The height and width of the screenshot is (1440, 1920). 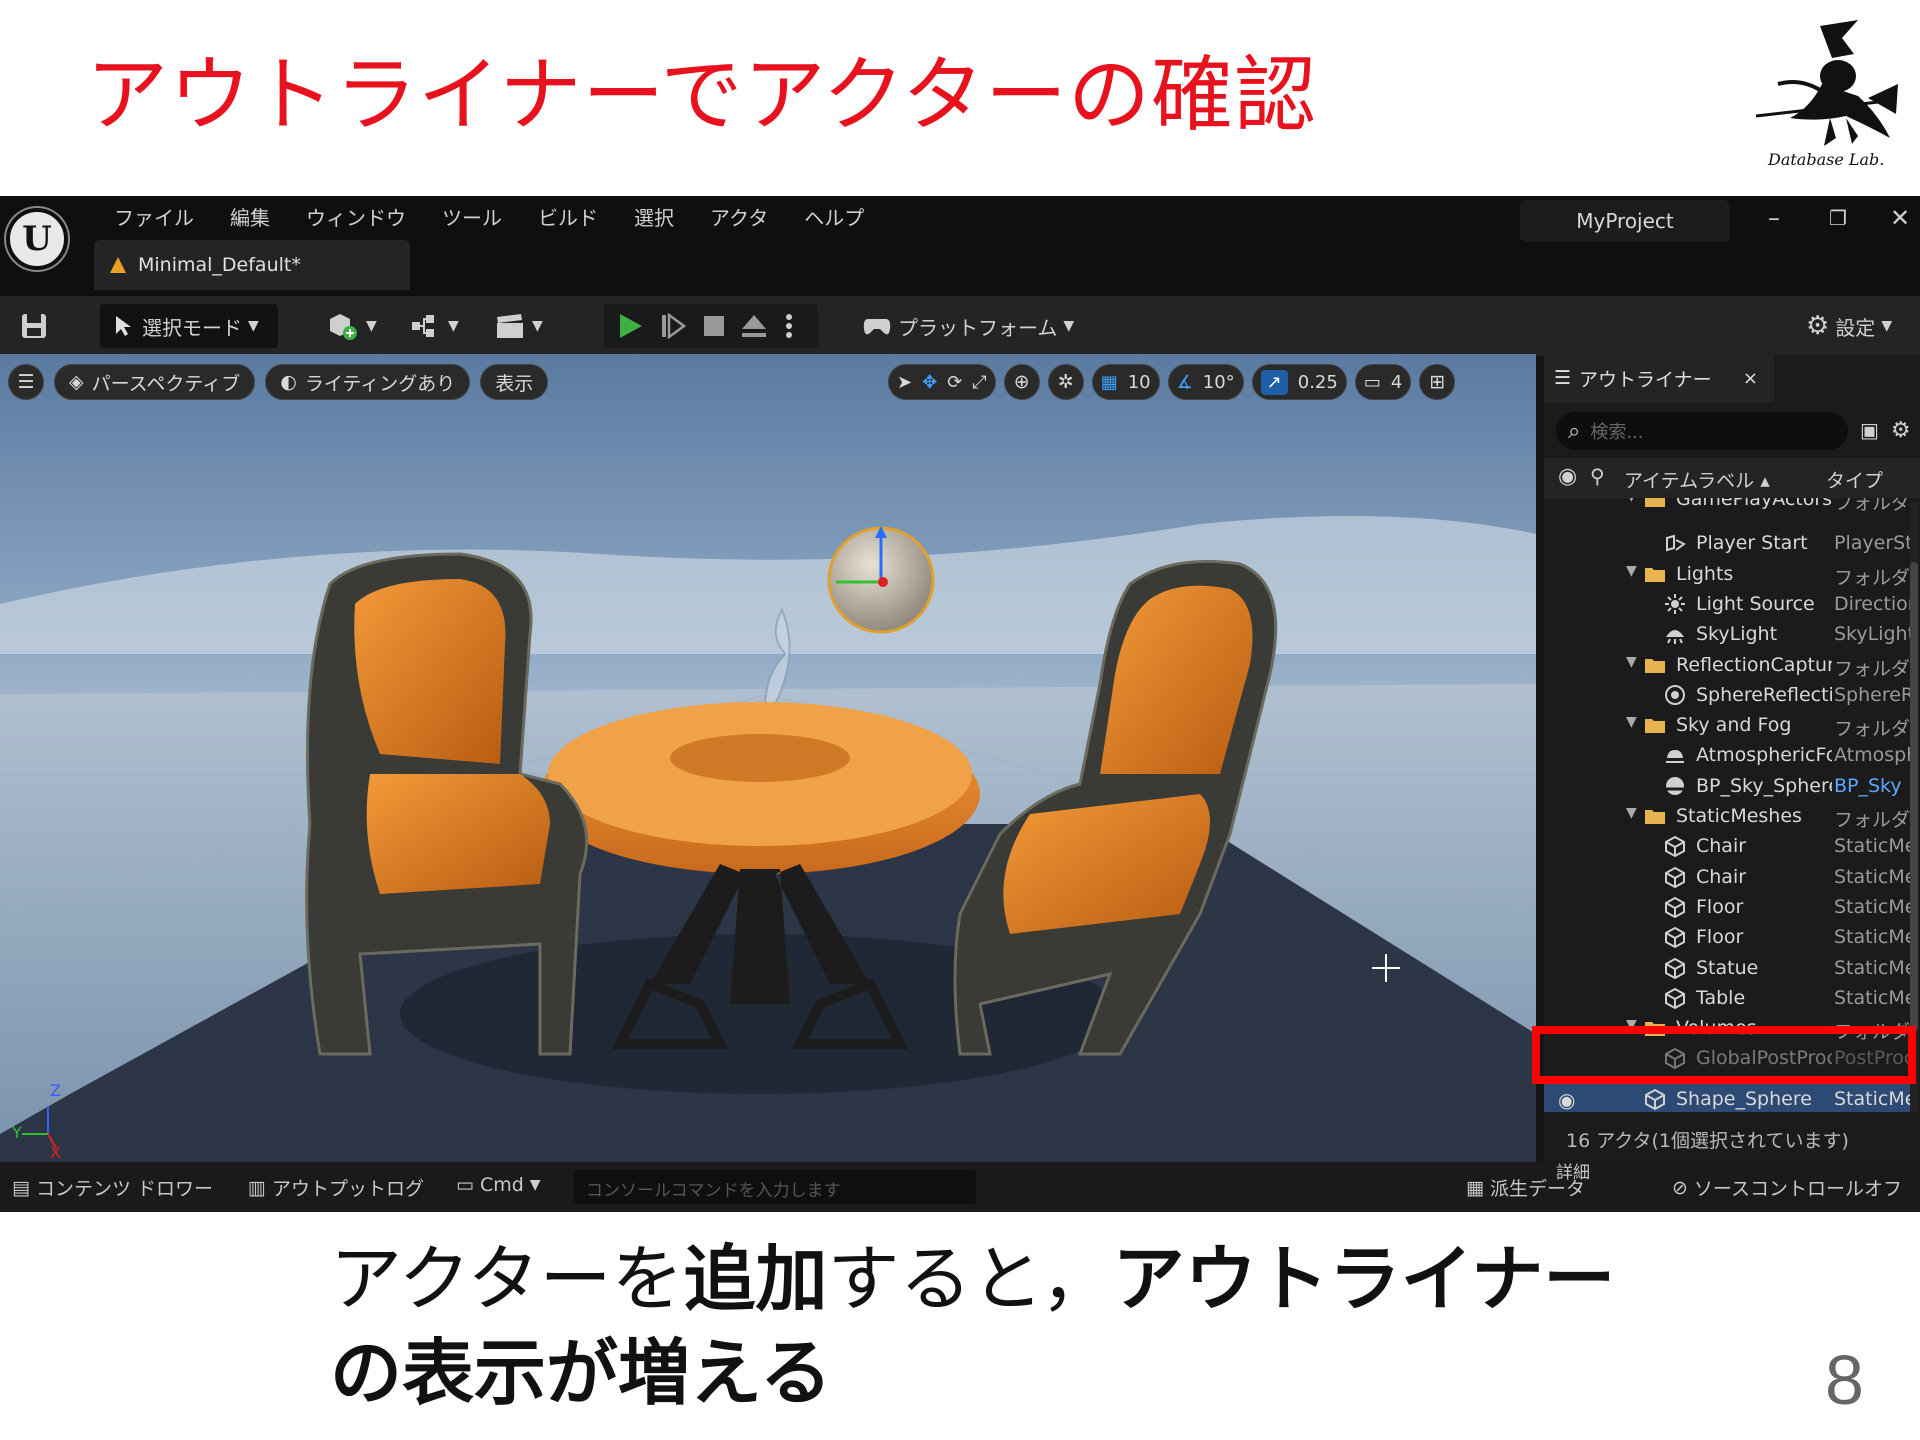 I want to click on platform-dropdown: プラットフォーム ▼, so click(x=968, y=326).